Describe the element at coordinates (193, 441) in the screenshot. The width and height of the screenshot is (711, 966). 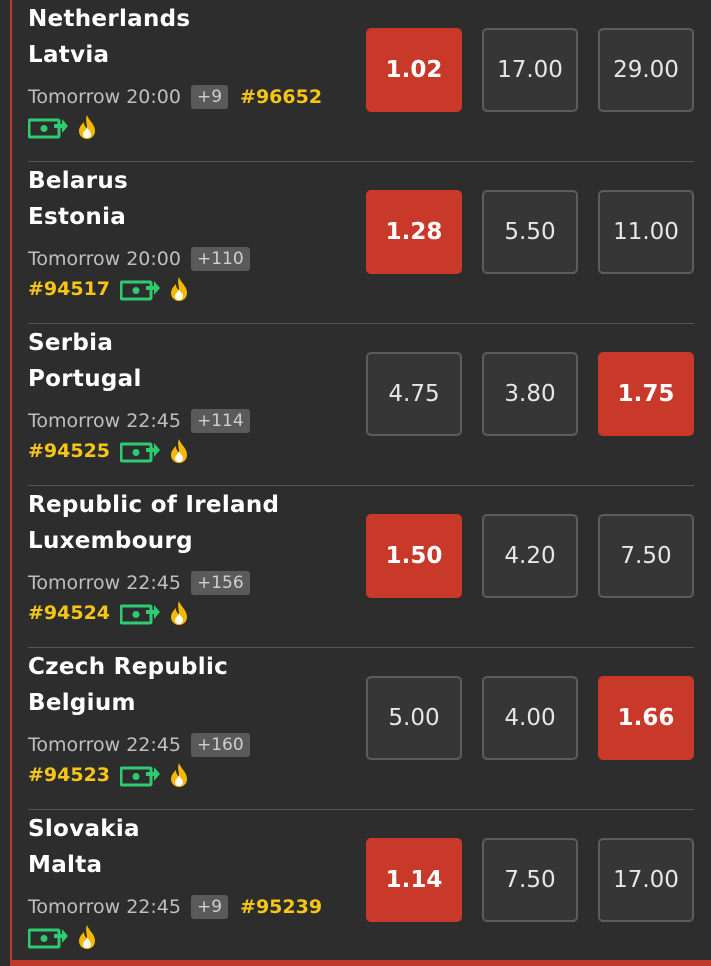
I see `match-meta: Tomorrow 22:45 +114 #94525` at that location.